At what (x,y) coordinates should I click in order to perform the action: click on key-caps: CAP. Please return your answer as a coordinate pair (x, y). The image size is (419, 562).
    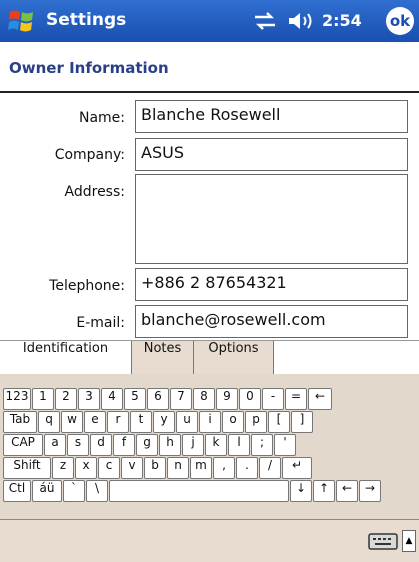
    Looking at the image, I should click on (23, 445).